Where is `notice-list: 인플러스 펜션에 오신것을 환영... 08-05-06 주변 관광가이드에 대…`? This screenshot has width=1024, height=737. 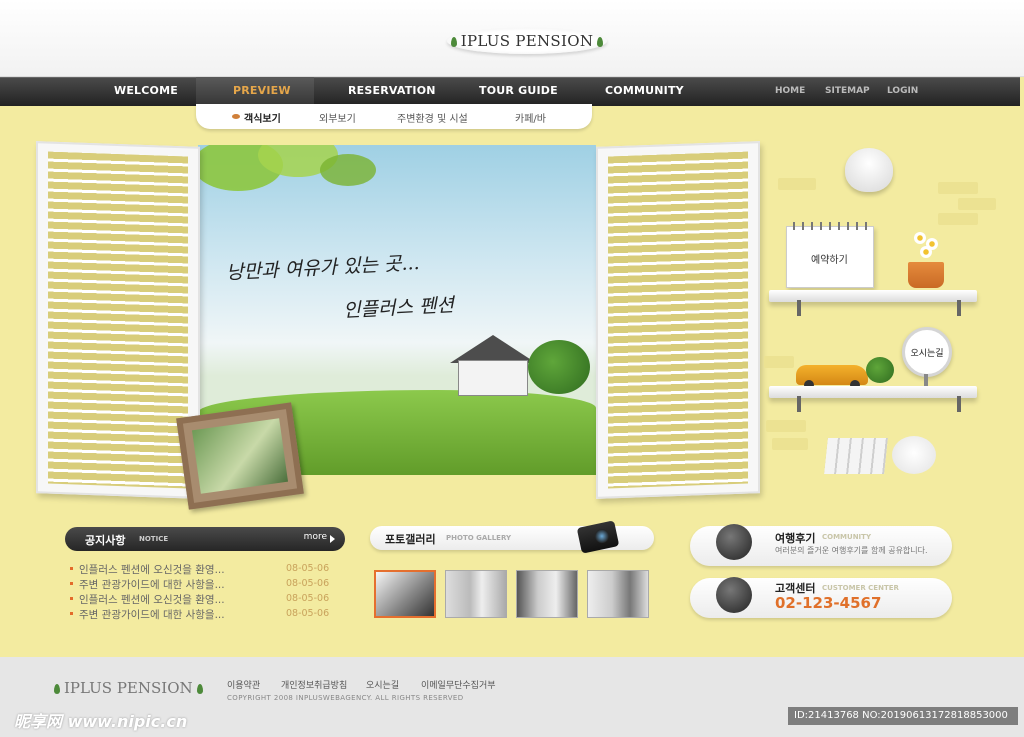 notice-list: 인플러스 펜션에 오신것을 환영... 08-05-06 주변 관광가이드에 대… is located at coordinates (205, 592).